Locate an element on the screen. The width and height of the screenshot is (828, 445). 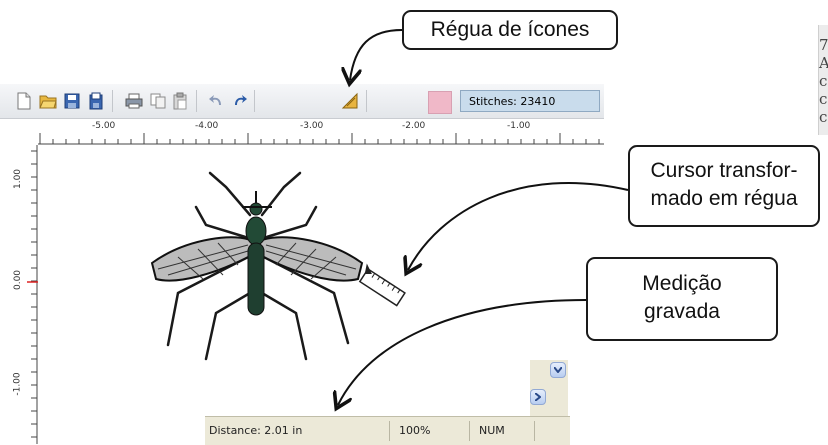
status-bar: Distance: 2.01 in 100% NUM is located at coordinates (387, 430).